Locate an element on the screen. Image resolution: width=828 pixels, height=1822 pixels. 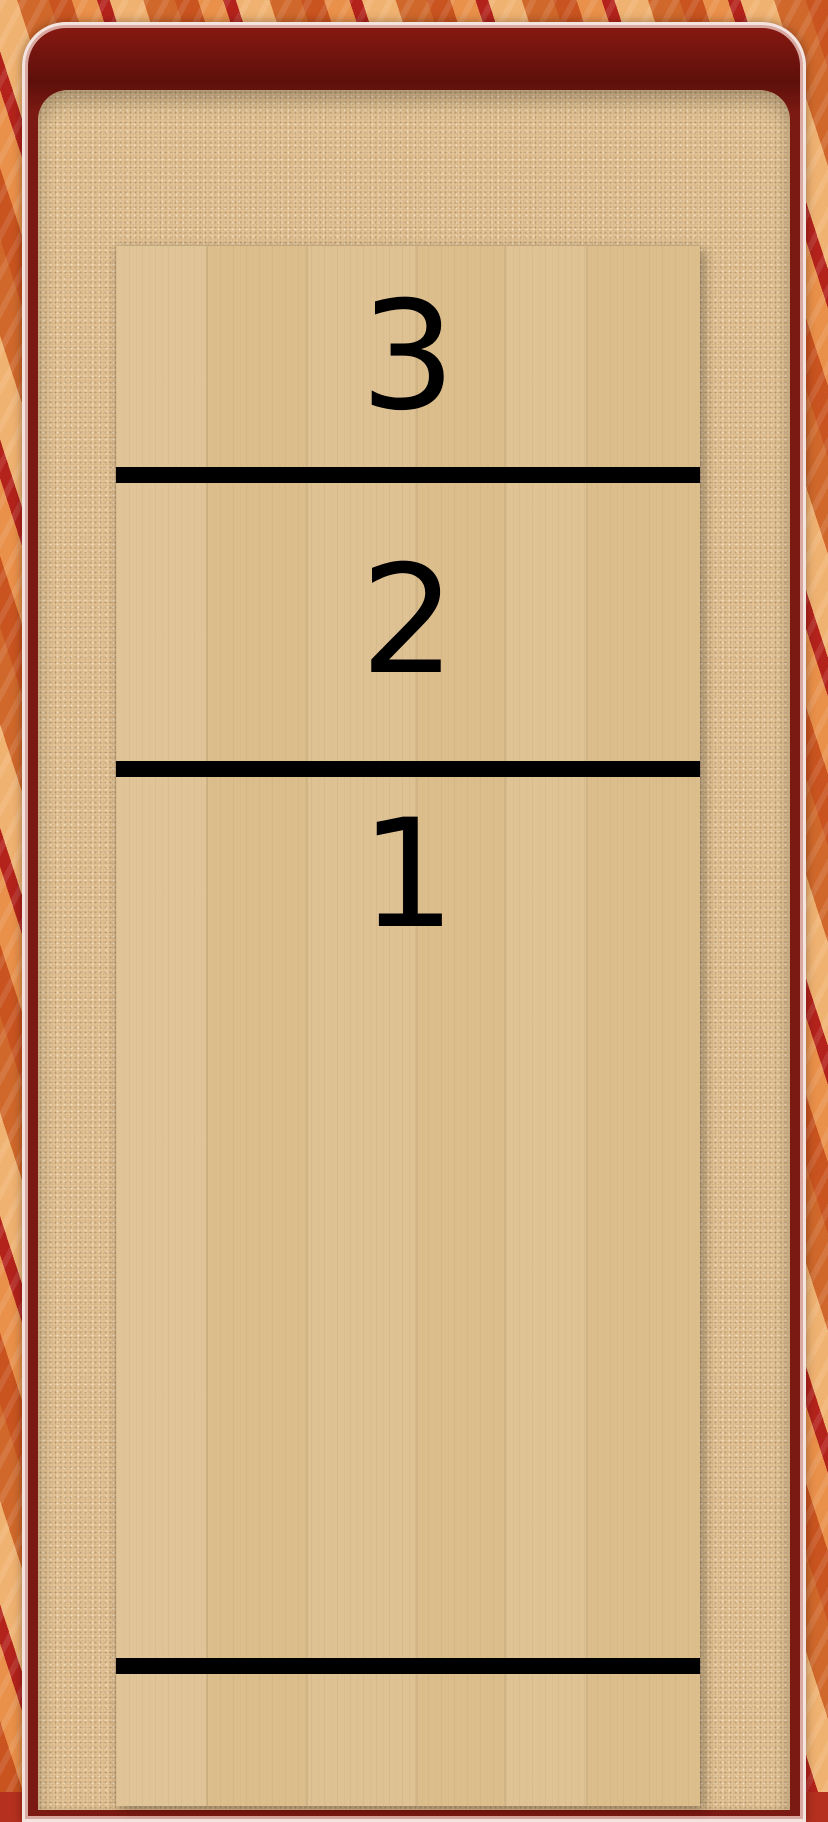
zone-2-label: 2 is located at coordinates (408, 621).